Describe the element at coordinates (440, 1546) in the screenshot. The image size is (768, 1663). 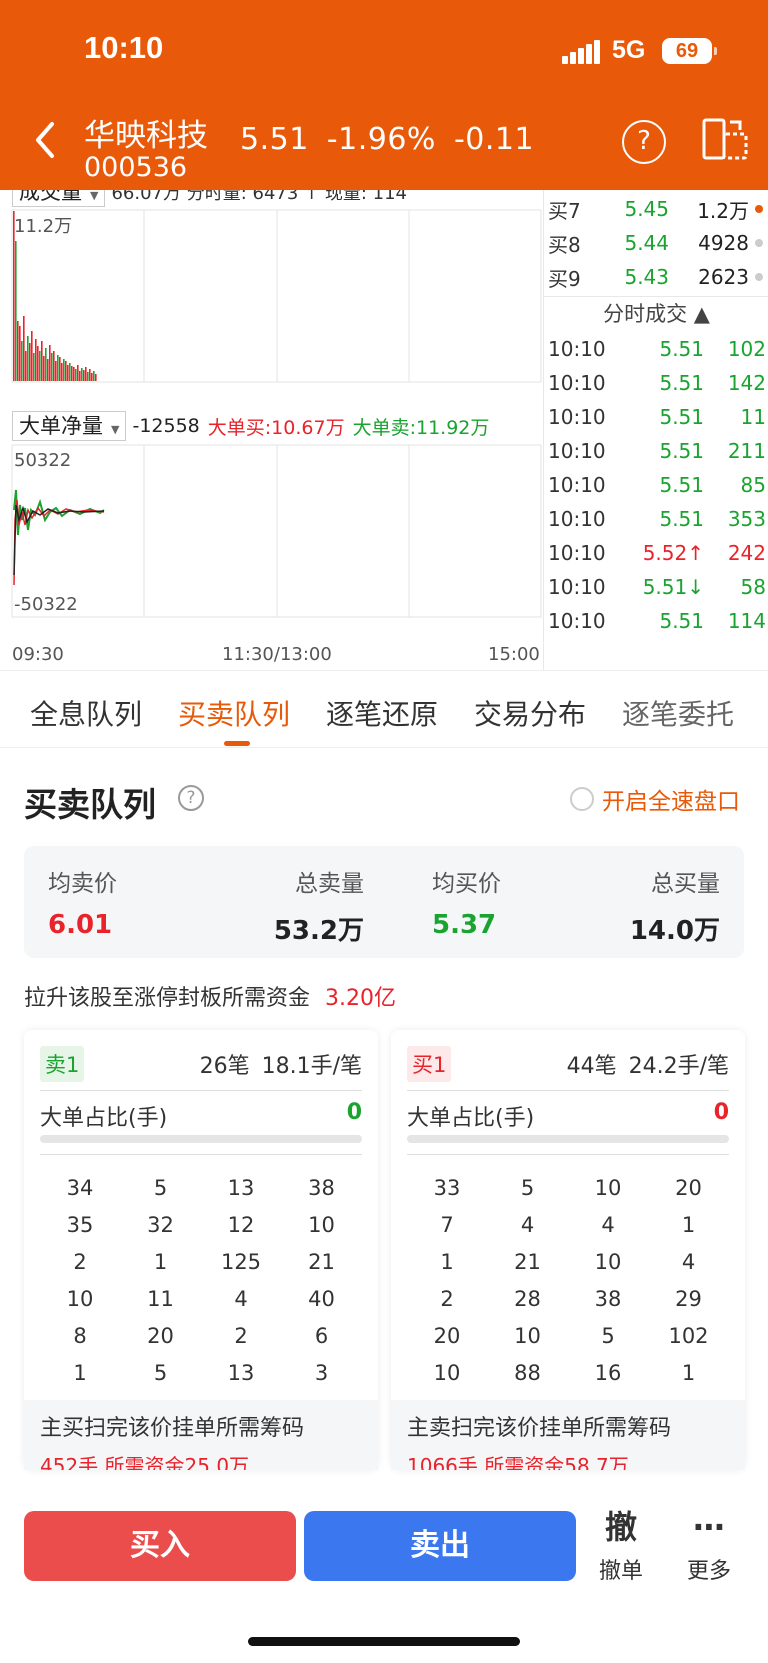
I see `sell-button: 卖出` at that location.